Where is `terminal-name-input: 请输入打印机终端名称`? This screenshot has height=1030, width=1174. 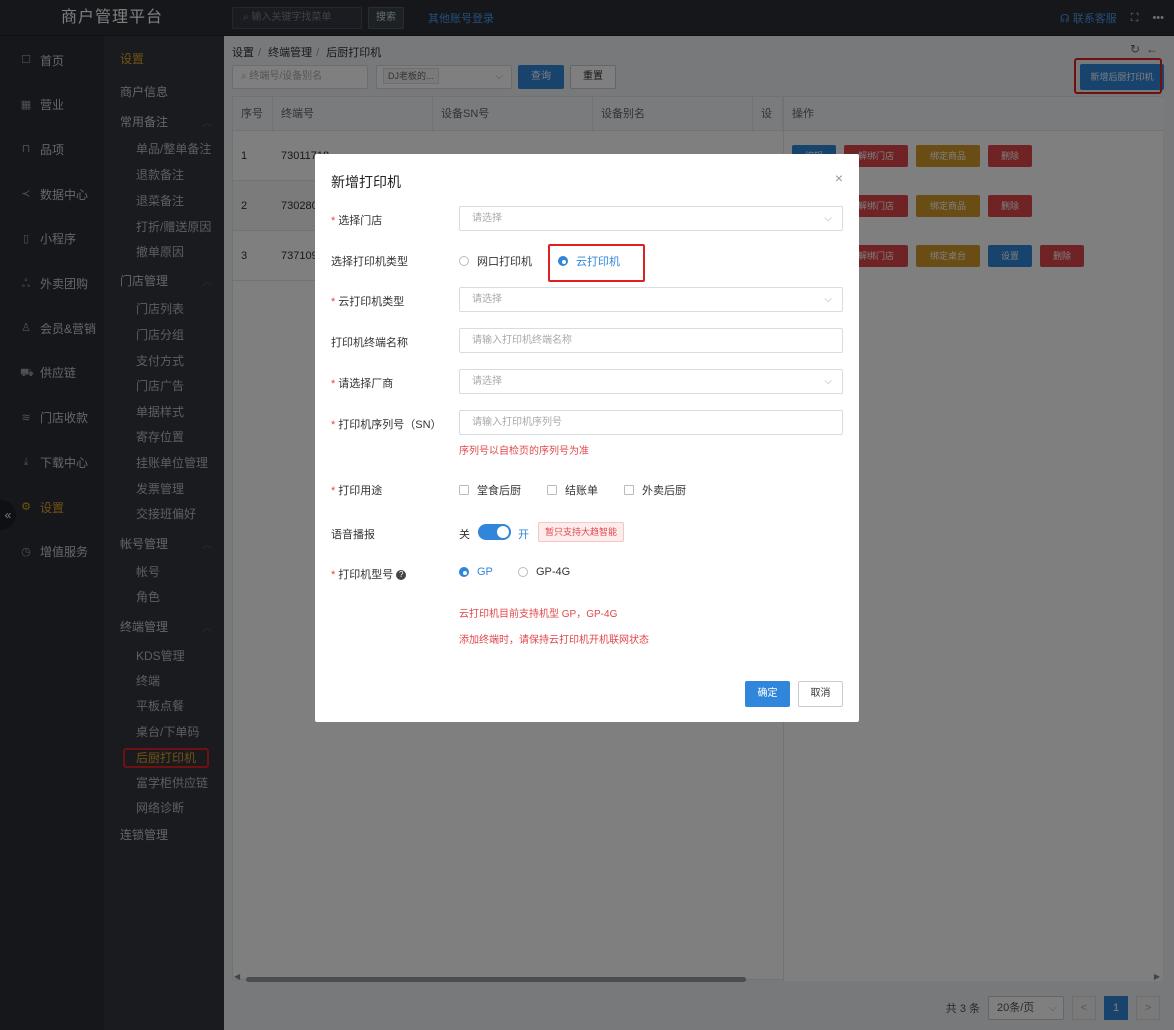 terminal-name-input: 请输入打印机终端名称 is located at coordinates (651, 340).